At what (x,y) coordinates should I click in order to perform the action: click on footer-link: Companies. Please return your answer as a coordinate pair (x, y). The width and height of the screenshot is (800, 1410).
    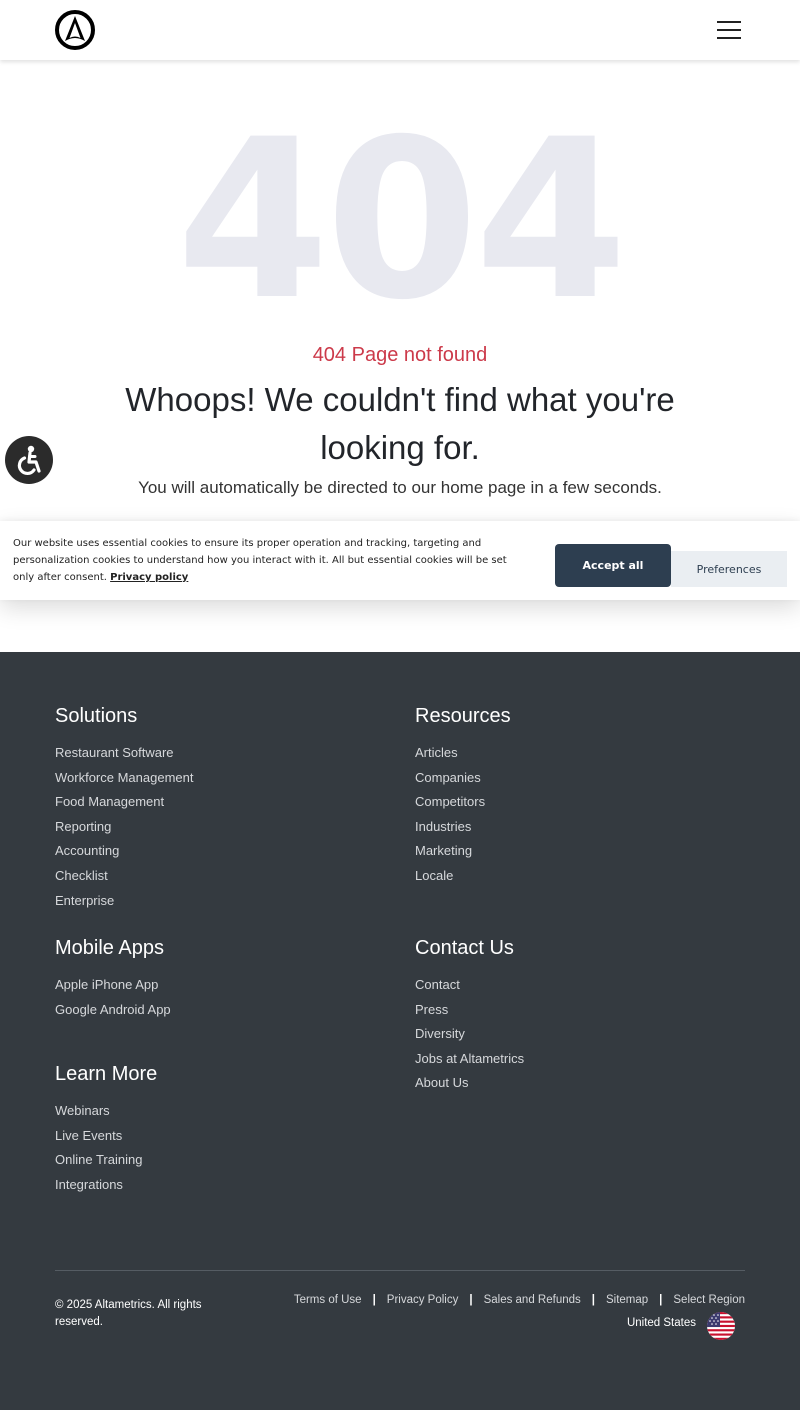
    Looking at the image, I should click on (580, 778).